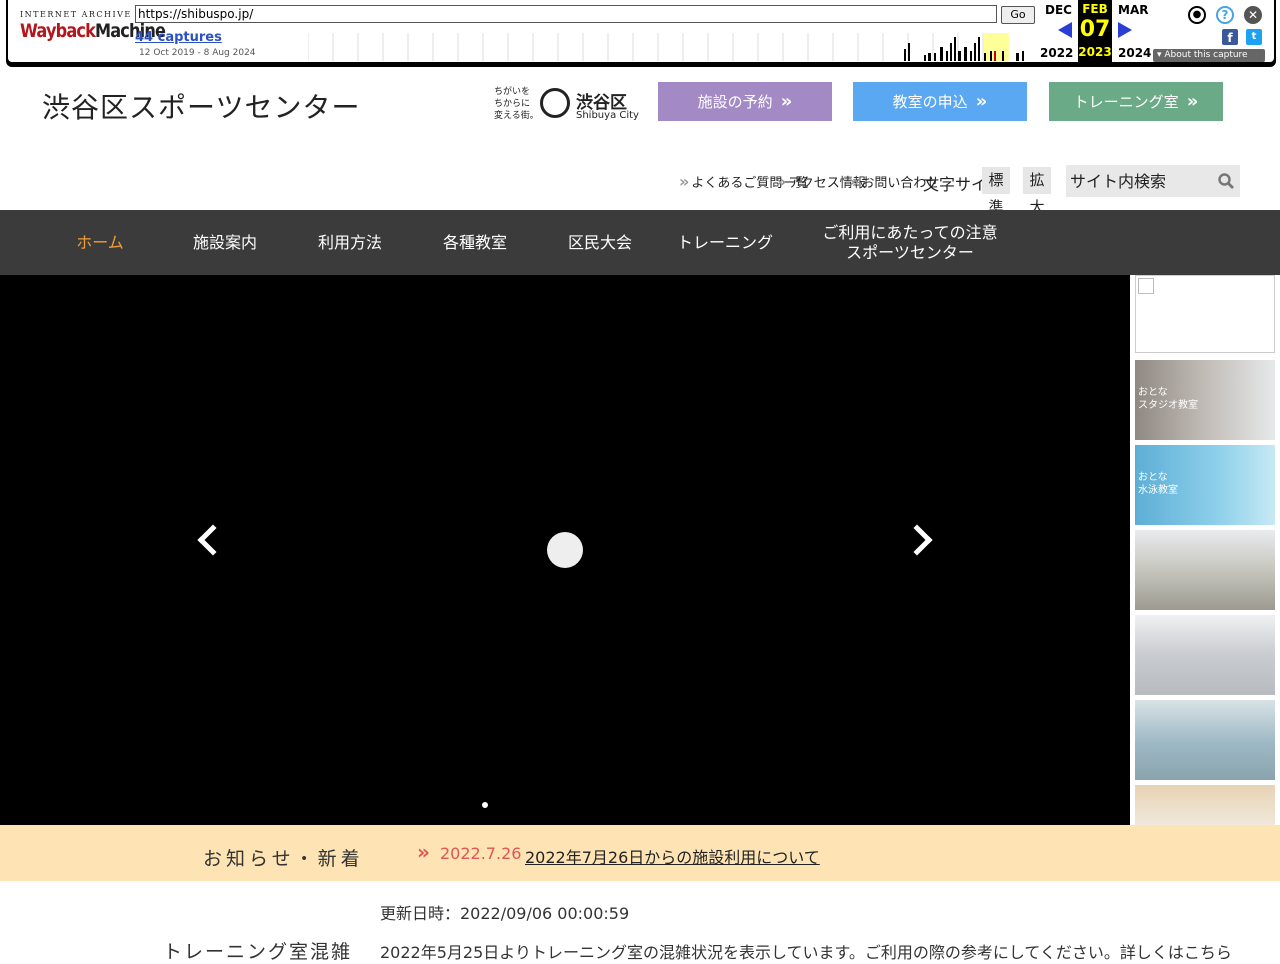 The width and height of the screenshot is (1280, 964). Describe the element at coordinates (1205, 314) in the screenshot. I see `thumbnail-broken-image` at that location.